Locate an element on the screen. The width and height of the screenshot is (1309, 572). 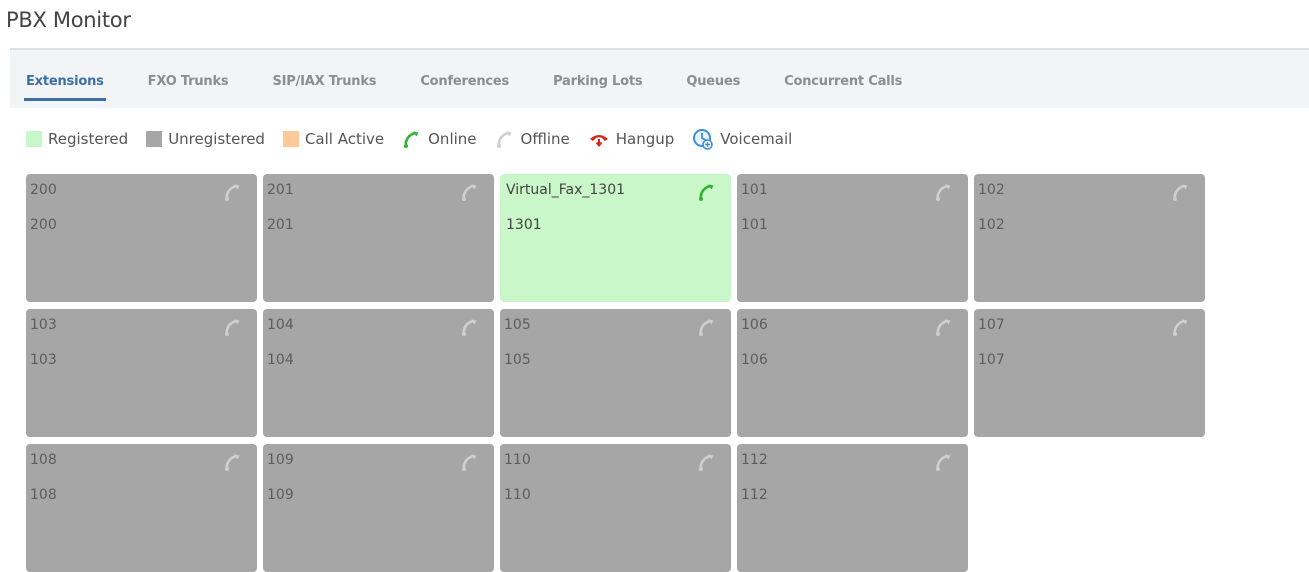
extension-card: 112 112 is located at coordinates (852, 508).